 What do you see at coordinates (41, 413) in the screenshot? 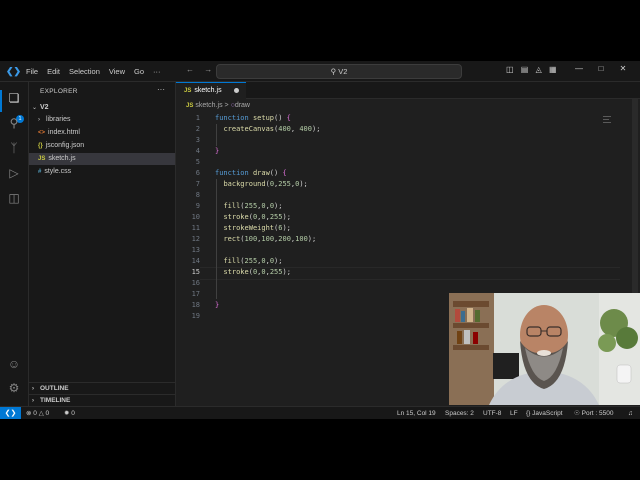
I see `warning-icon: △` at bounding box center [41, 413].